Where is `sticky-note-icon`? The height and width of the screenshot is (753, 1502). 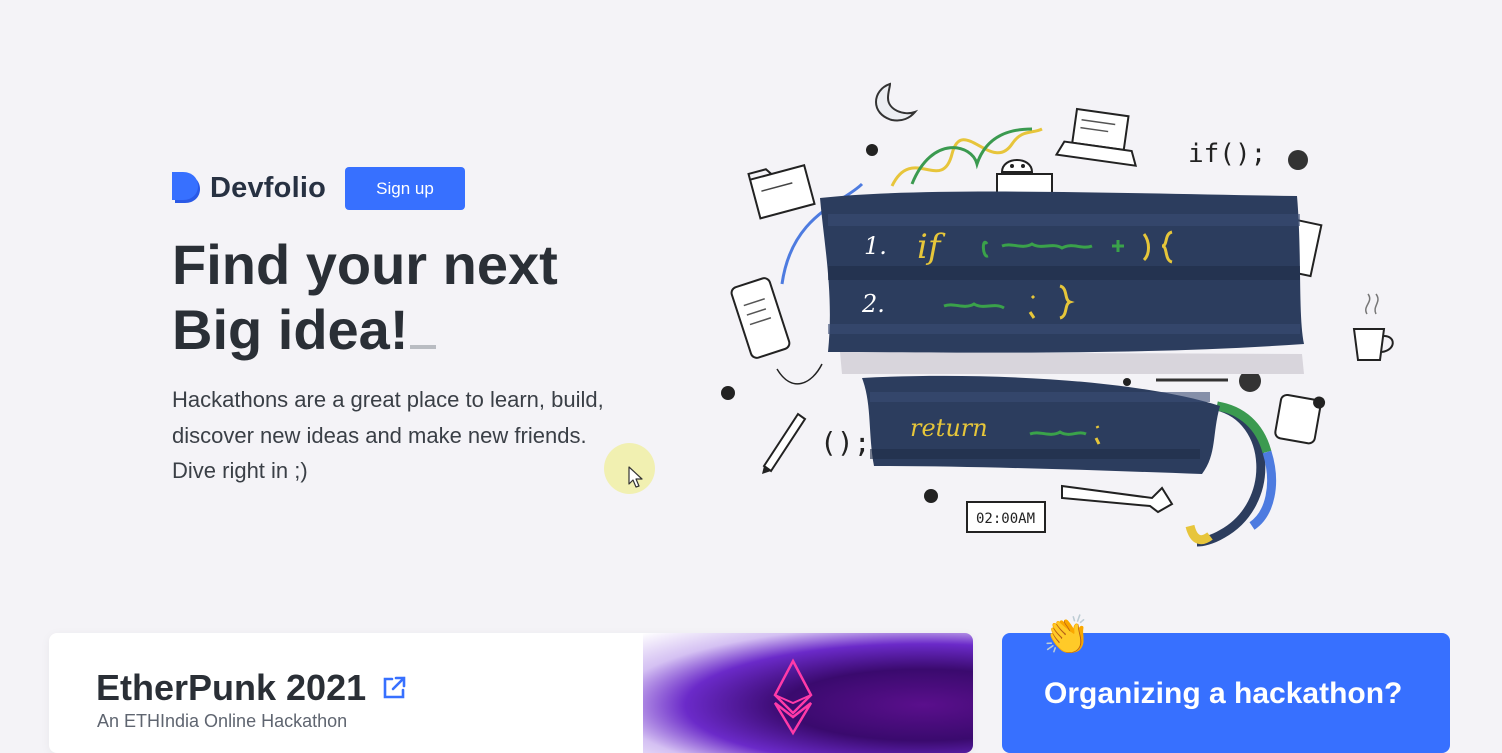 sticky-note-icon is located at coordinates (1300, 419).